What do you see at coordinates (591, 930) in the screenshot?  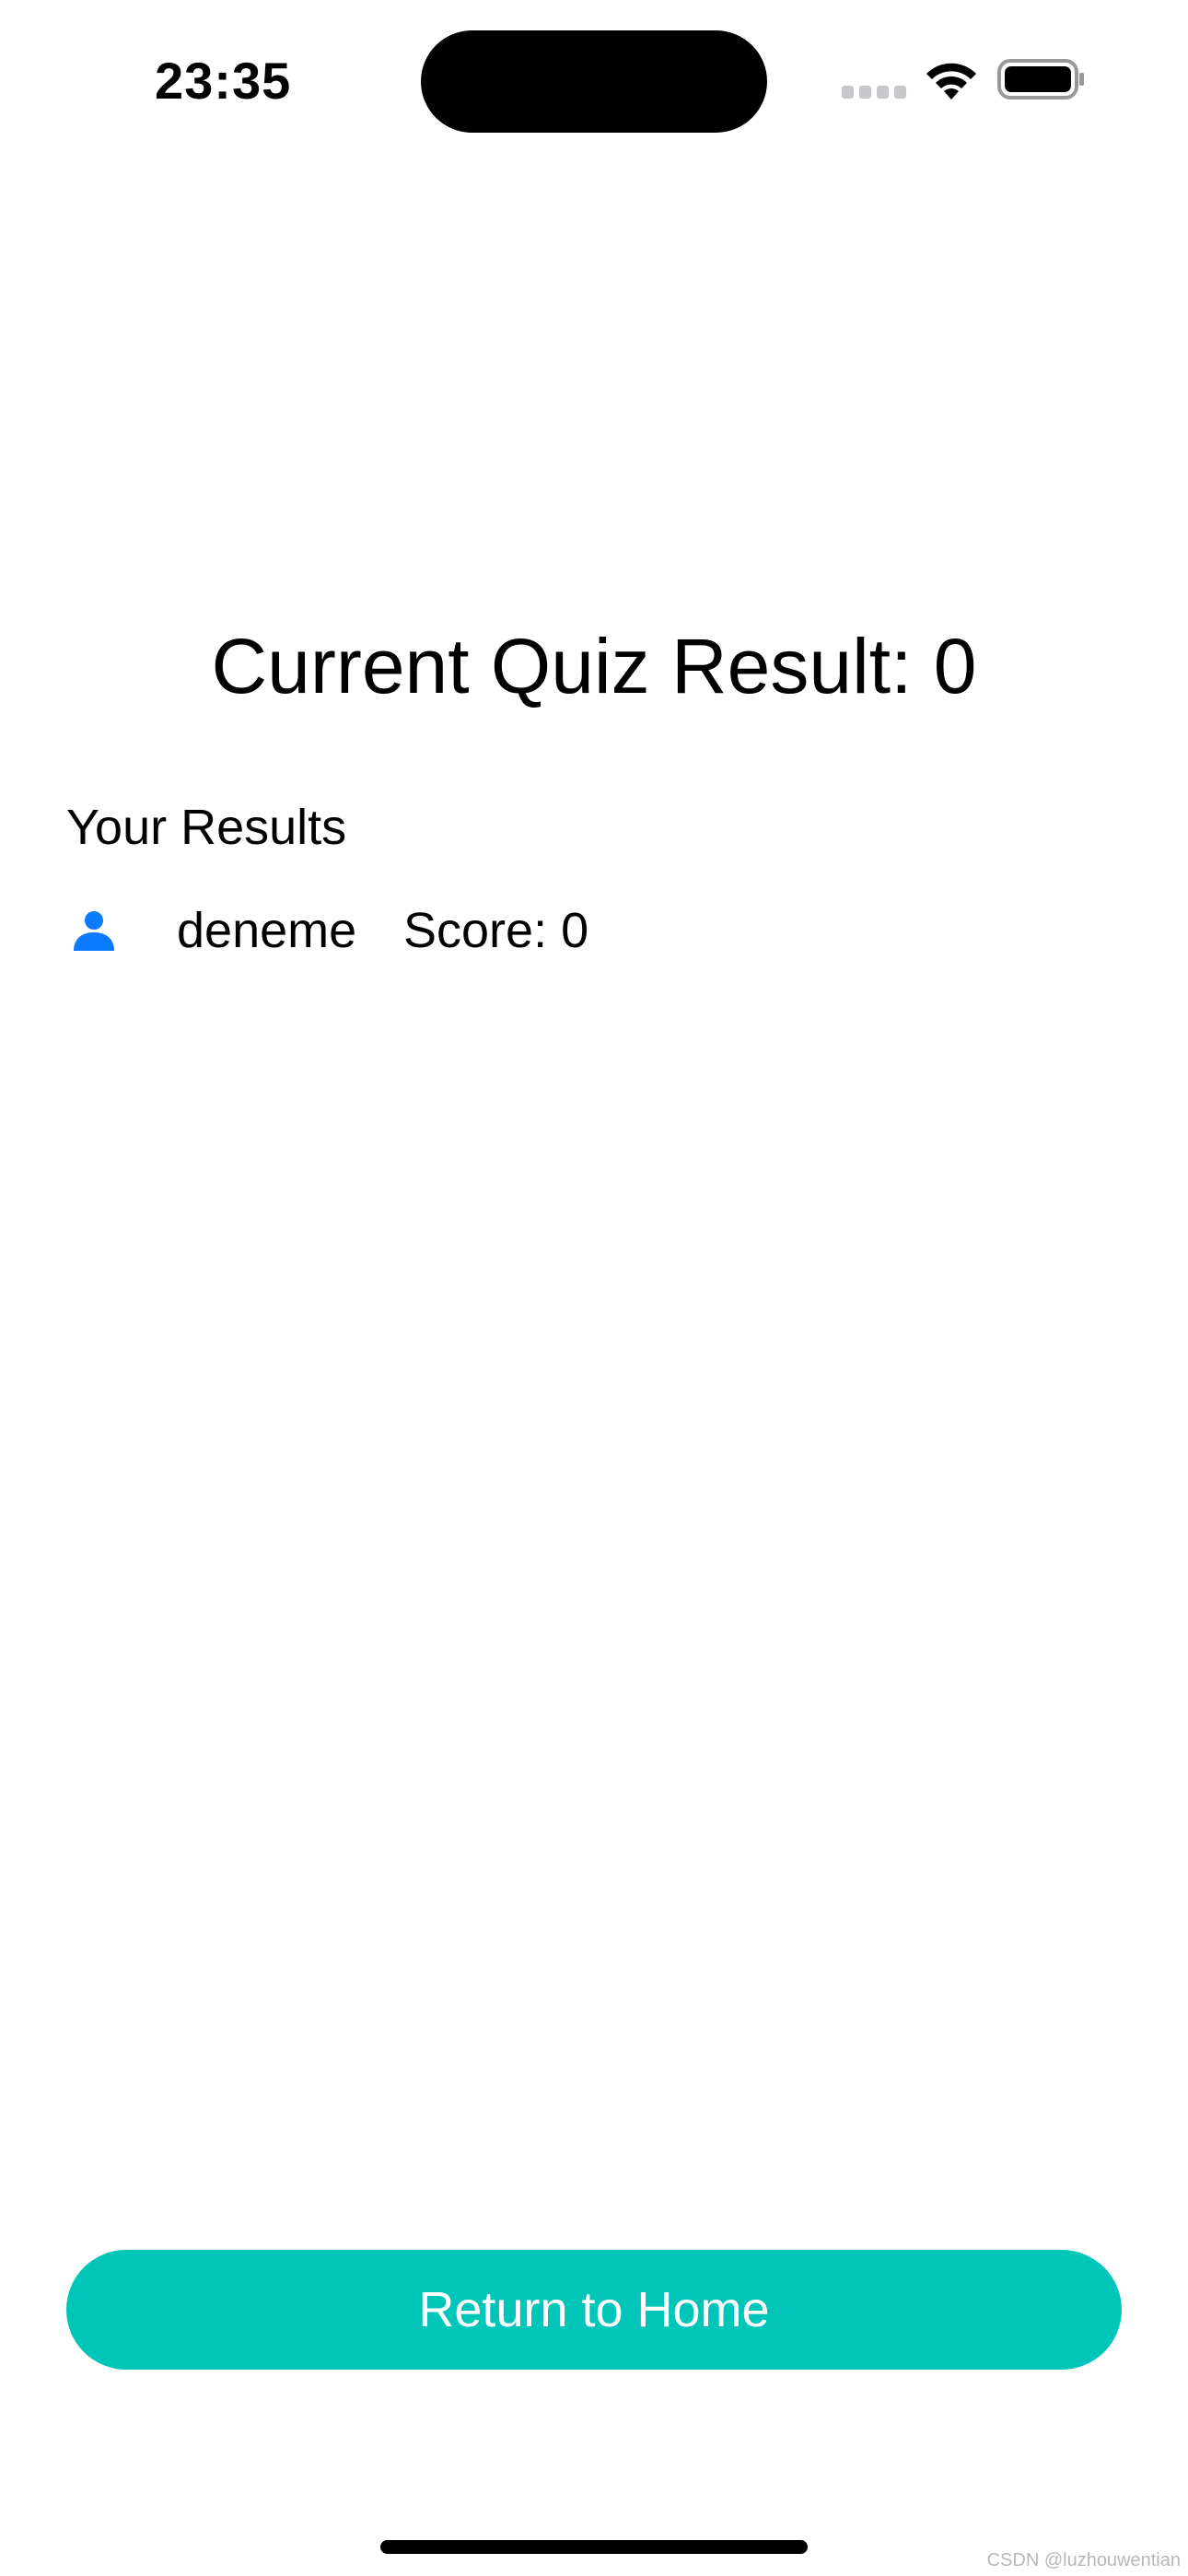 I see `result-row: deneme Score: 0` at bounding box center [591, 930].